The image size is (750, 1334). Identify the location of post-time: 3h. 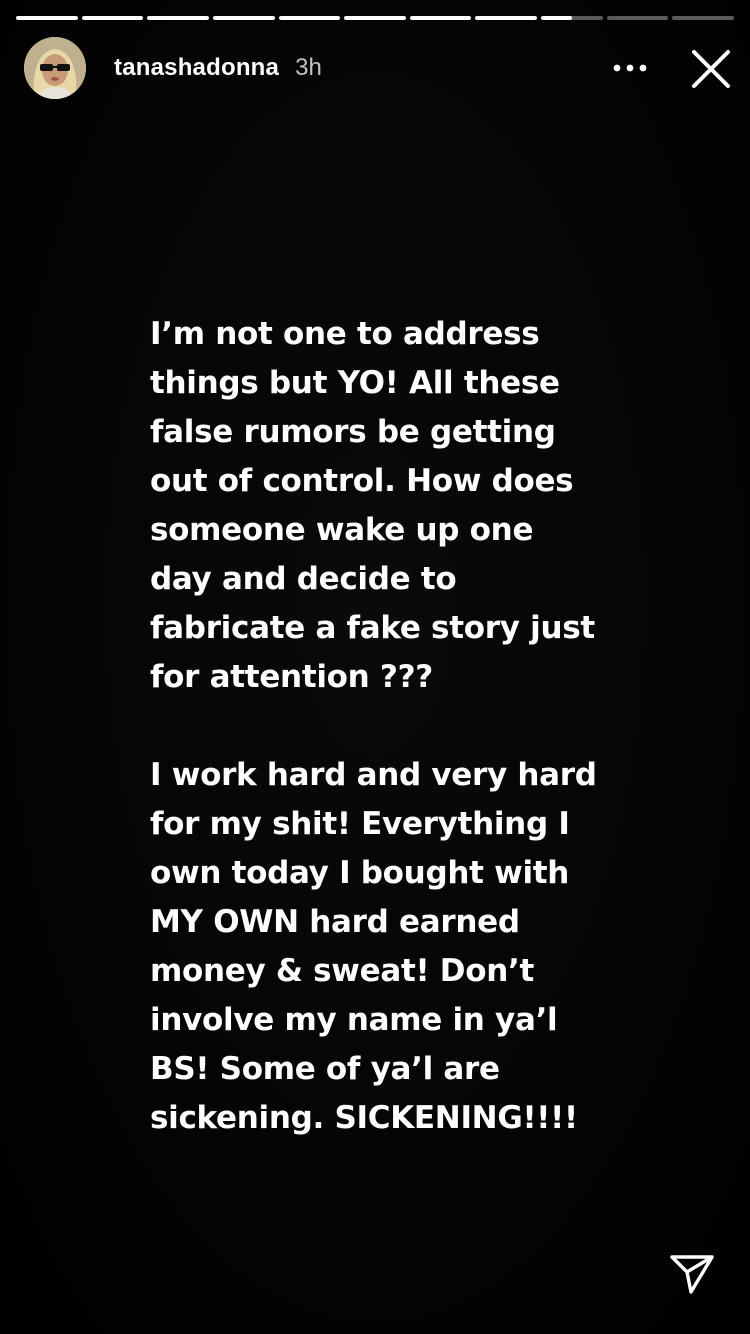
(308, 67).